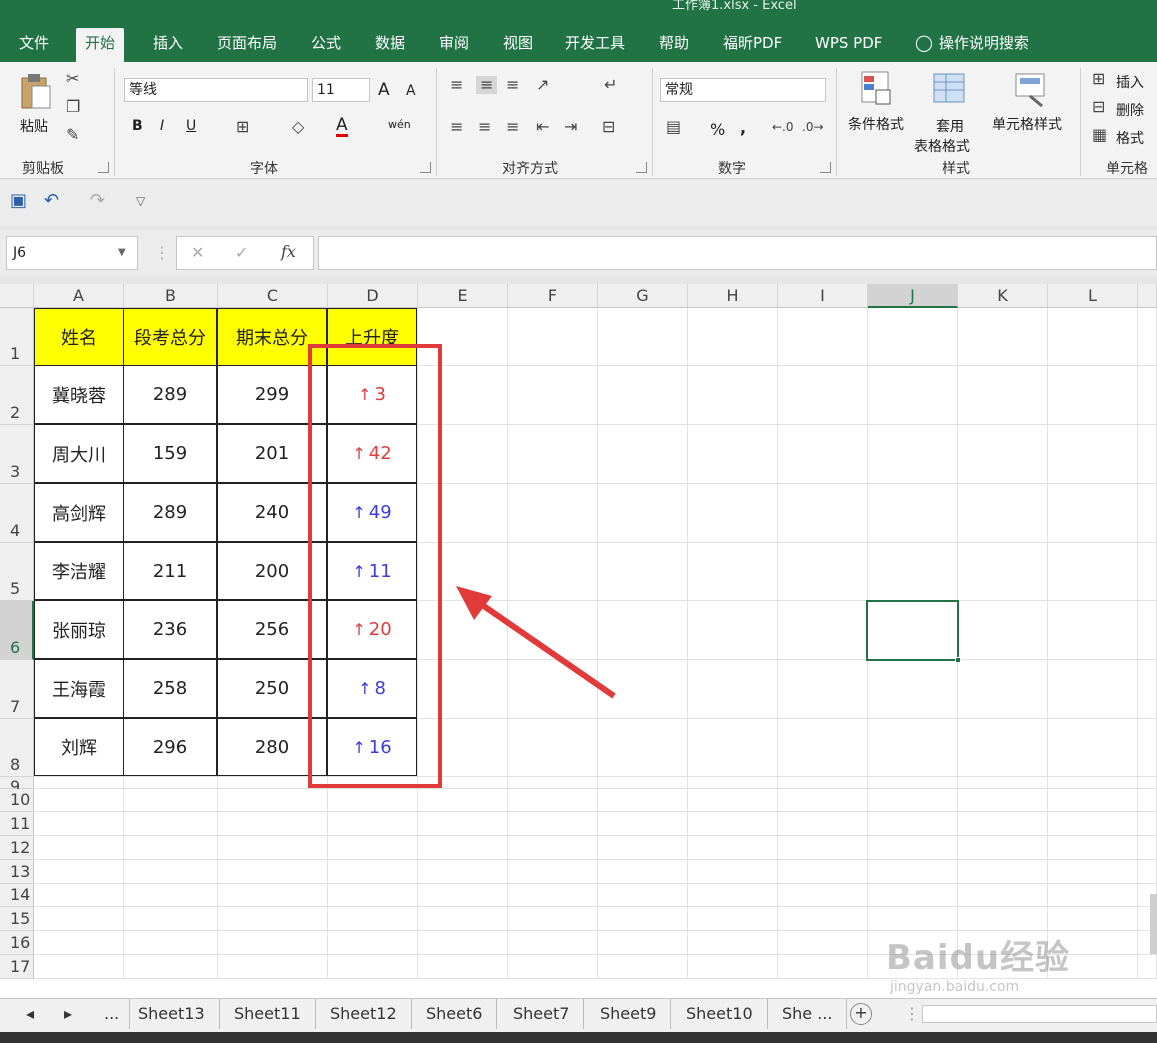  What do you see at coordinates (390, 45) in the screenshot?
I see `tab-data: 数据` at bounding box center [390, 45].